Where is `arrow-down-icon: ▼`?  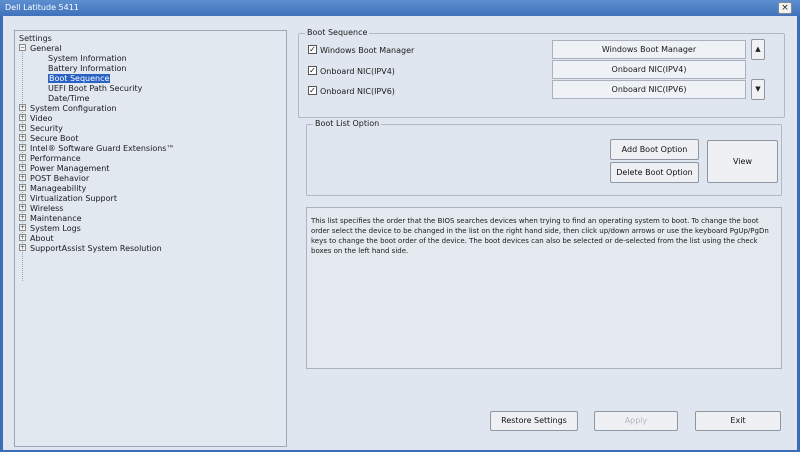 arrow-down-icon: ▼ is located at coordinates (758, 89).